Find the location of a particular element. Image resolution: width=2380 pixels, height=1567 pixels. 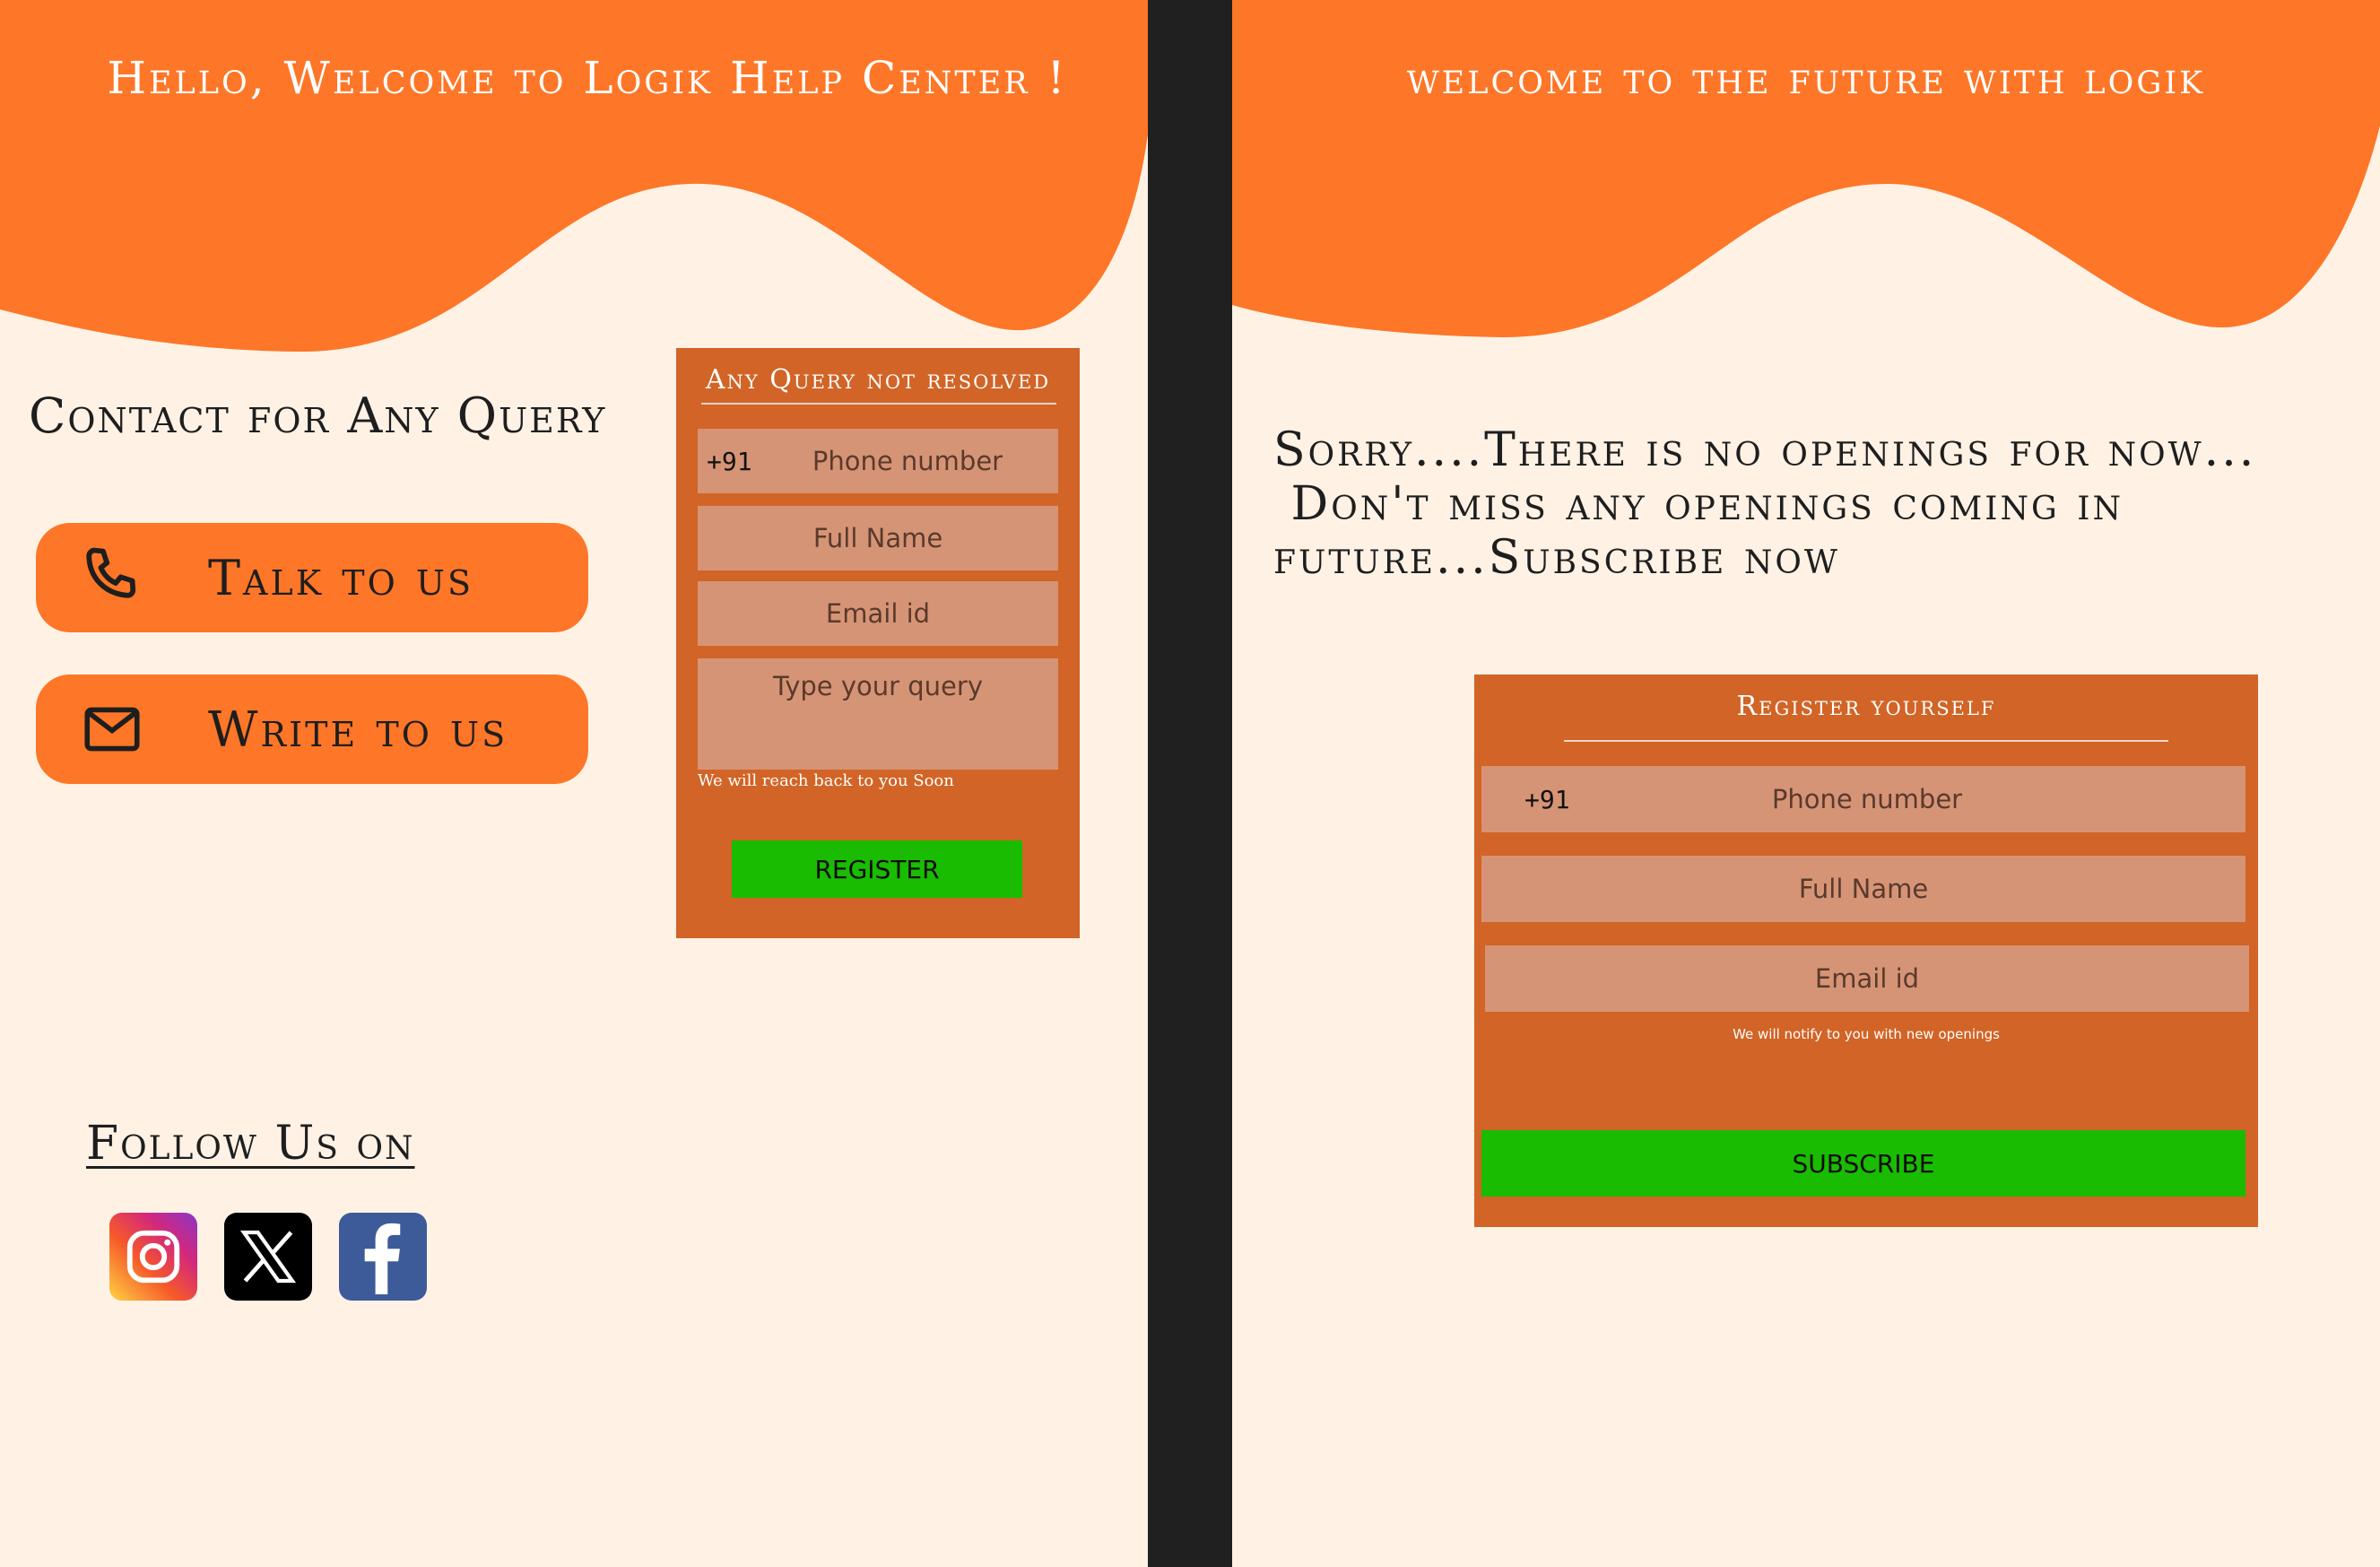

mail-icon is located at coordinates (112, 729).